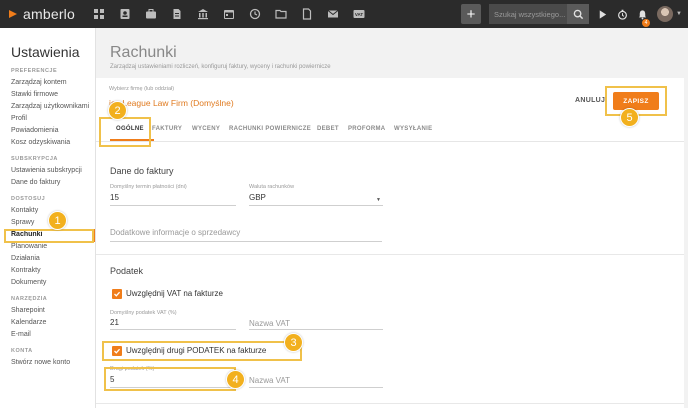  What do you see at coordinates (629, 117) in the screenshot?
I see `step-badge-5: 5` at bounding box center [629, 117].